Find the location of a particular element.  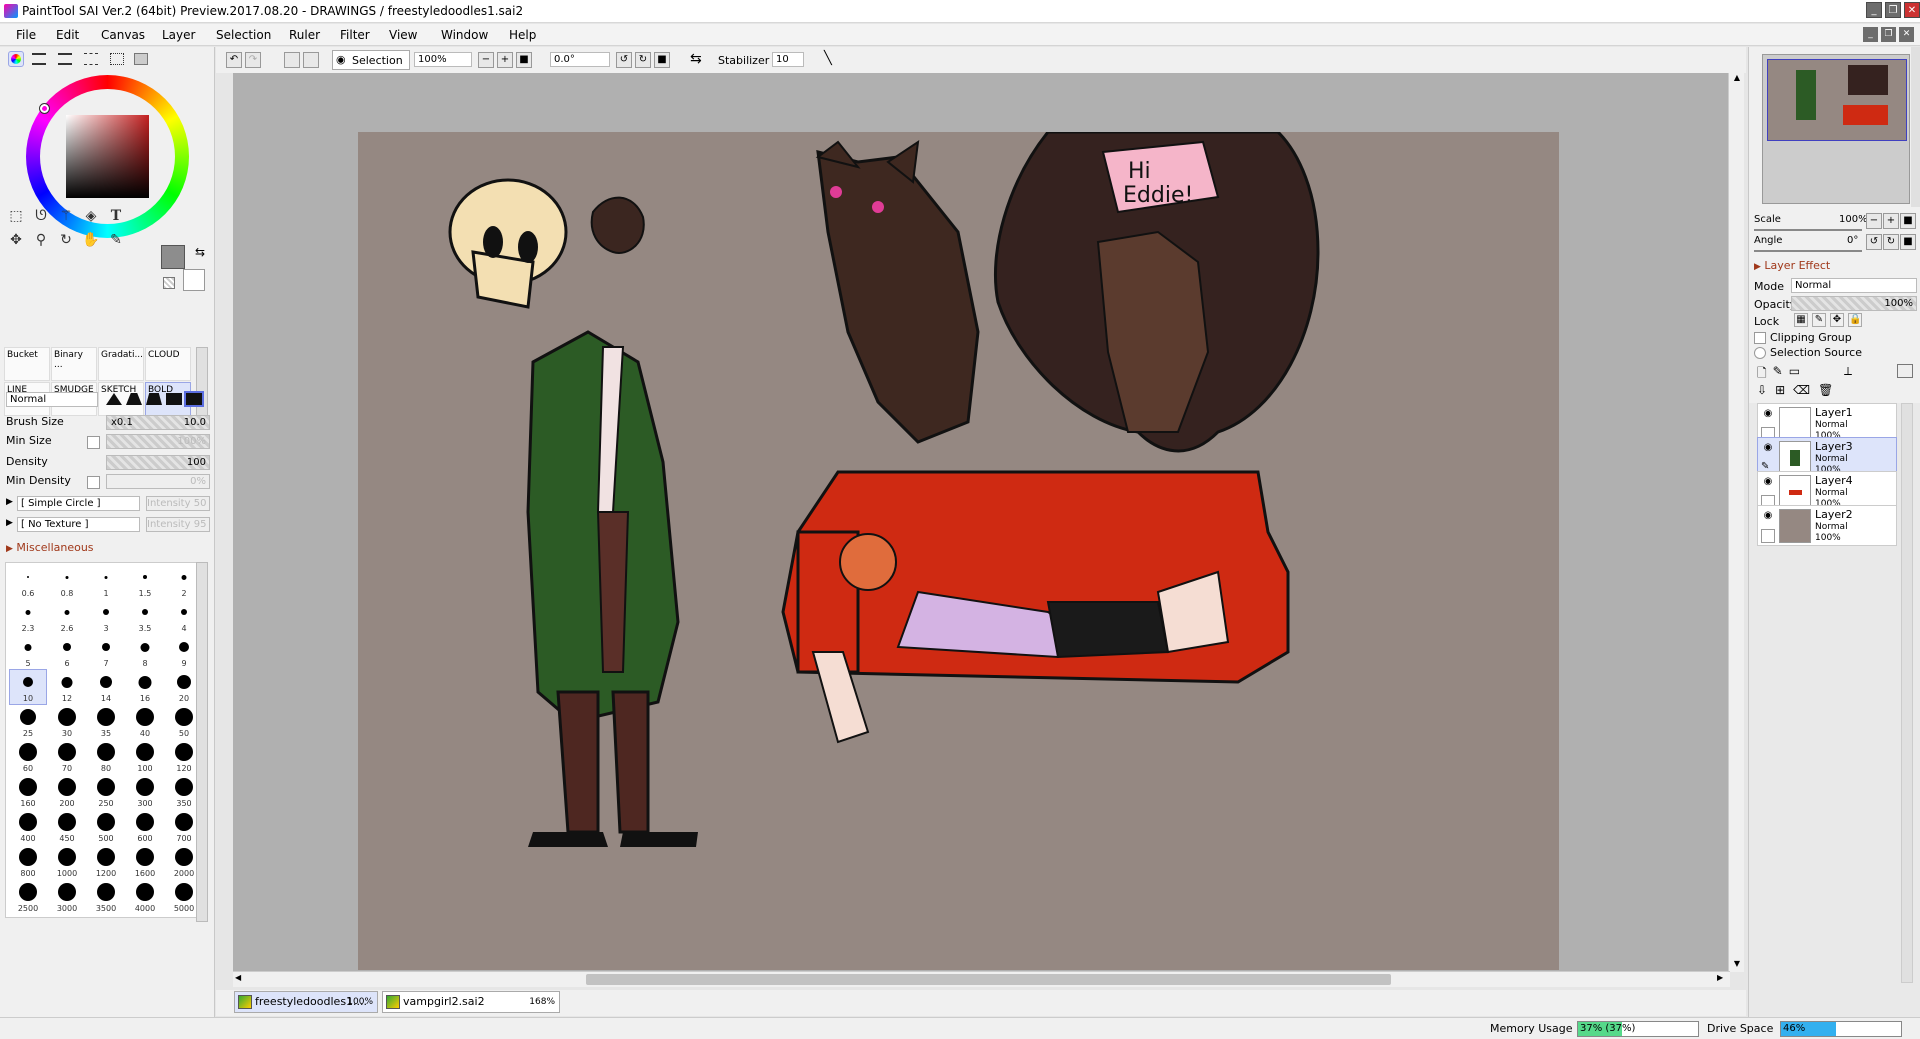

rotate-cw-icon: ↻ is located at coordinates (643, 60).